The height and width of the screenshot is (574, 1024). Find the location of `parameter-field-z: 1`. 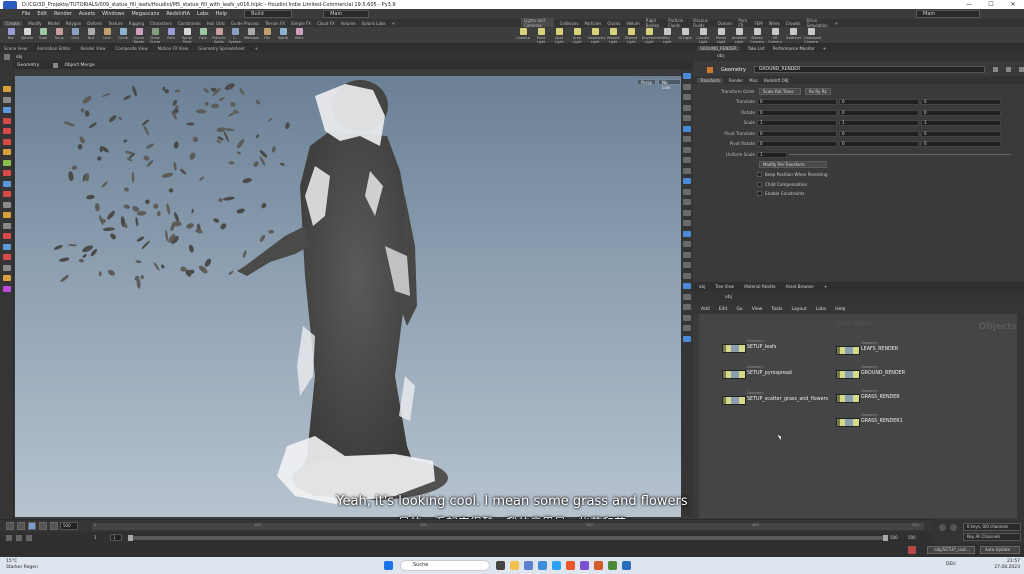

parameter-field-z: 1 is located at coordinates (961, 123).